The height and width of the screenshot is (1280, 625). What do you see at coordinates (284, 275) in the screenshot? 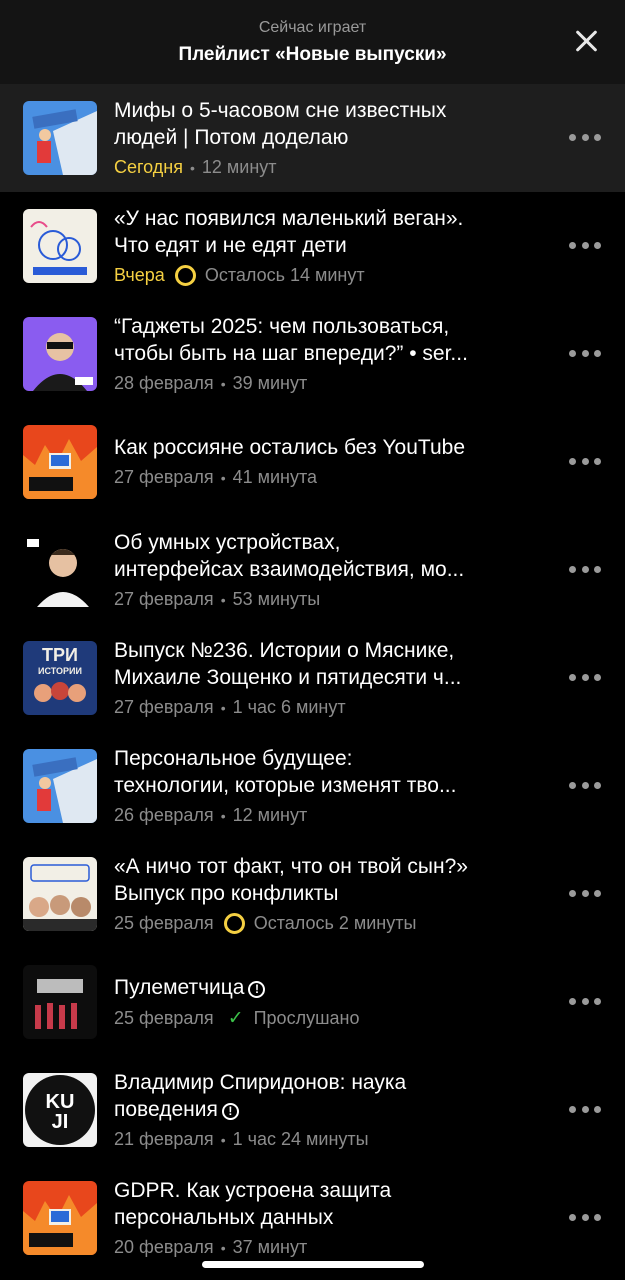
I see `episode-remaining: Осталось 14 минут` at bounding box center [284, 275].